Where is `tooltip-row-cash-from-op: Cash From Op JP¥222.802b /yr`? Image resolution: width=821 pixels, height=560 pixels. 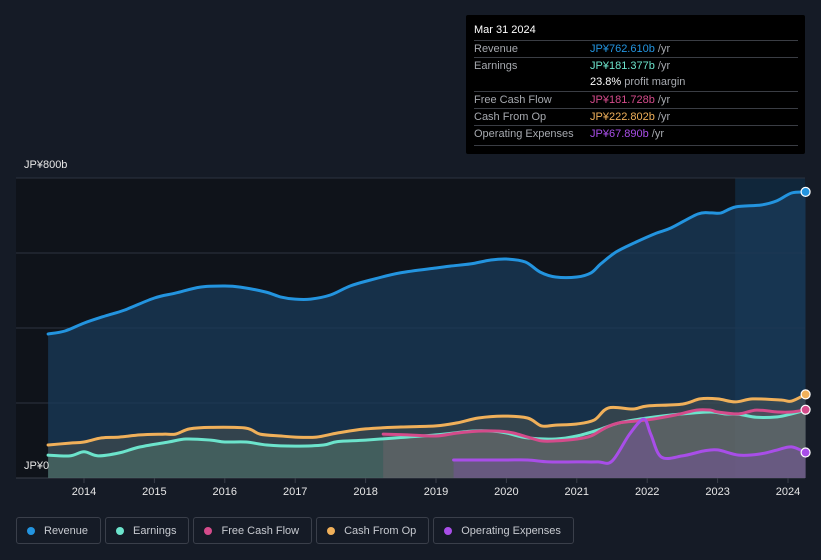 tooltip-row-cash-from-op: Cash From Op JP¥222.802b /yr is located at coordinates (636, 117).